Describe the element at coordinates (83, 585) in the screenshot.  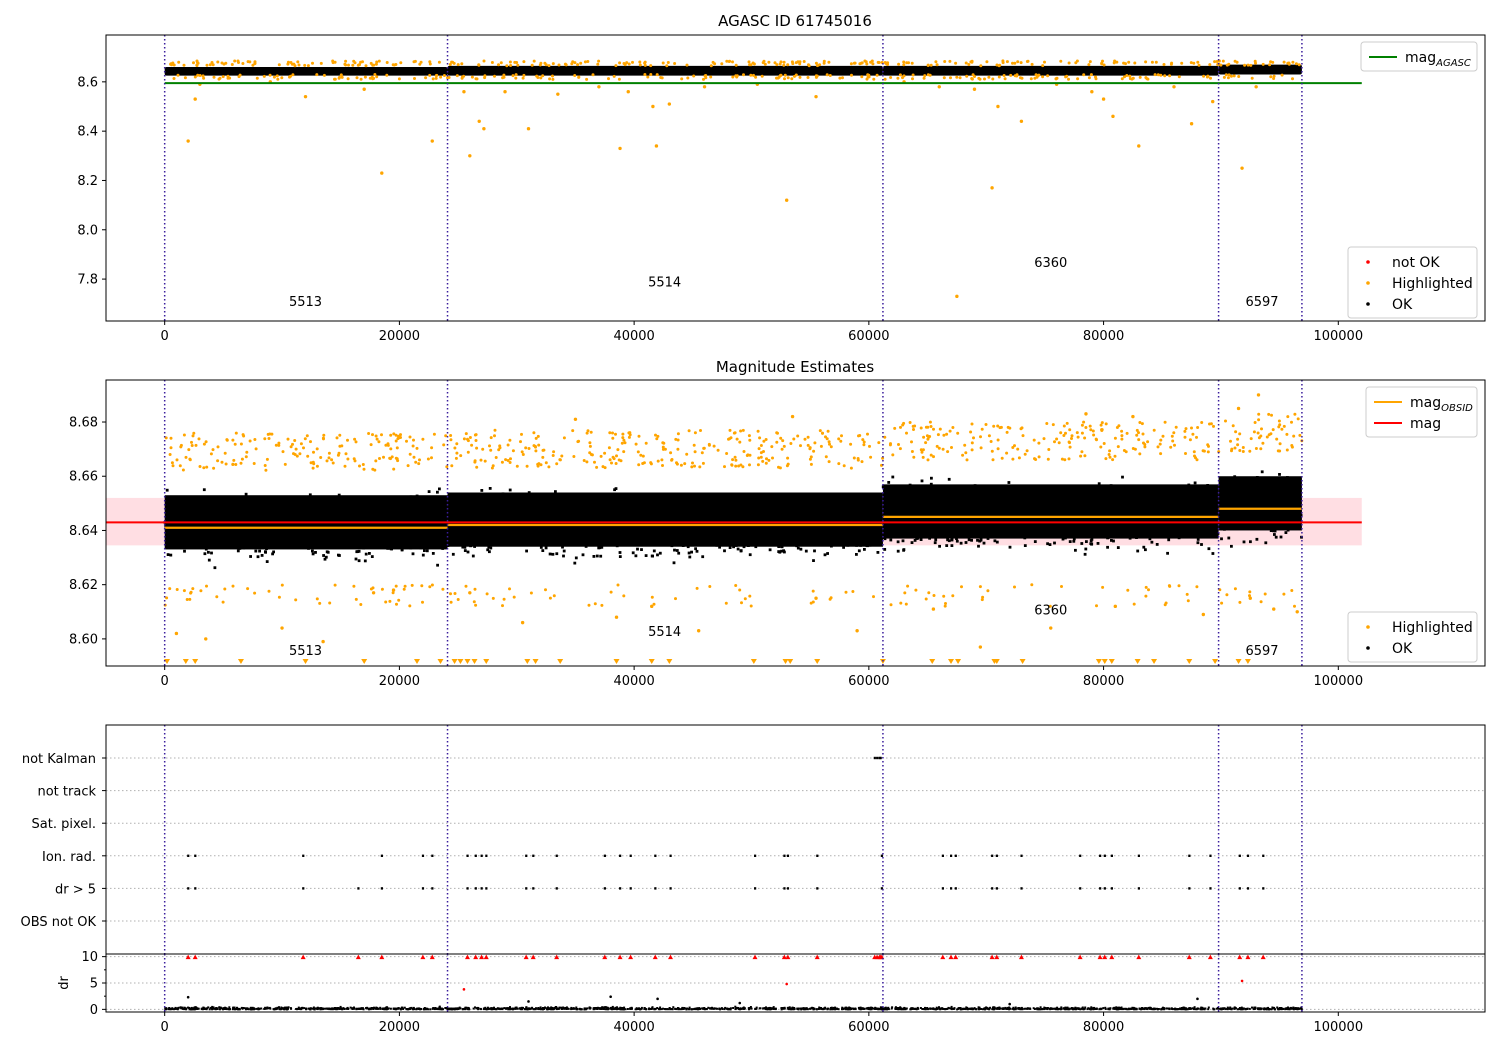
I see `y-tick-label: 8.62` at that location.